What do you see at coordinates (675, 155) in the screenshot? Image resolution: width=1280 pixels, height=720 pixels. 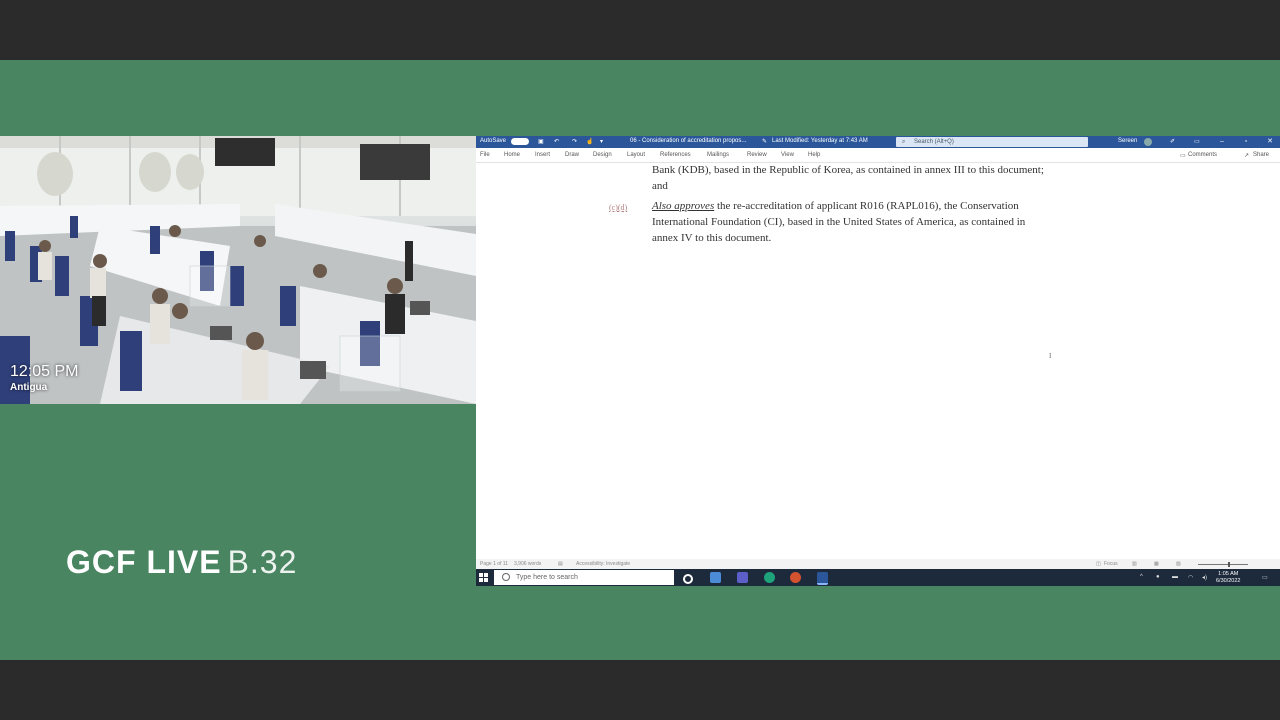 I see `tab-references: References` at bounding box center [675, 155].